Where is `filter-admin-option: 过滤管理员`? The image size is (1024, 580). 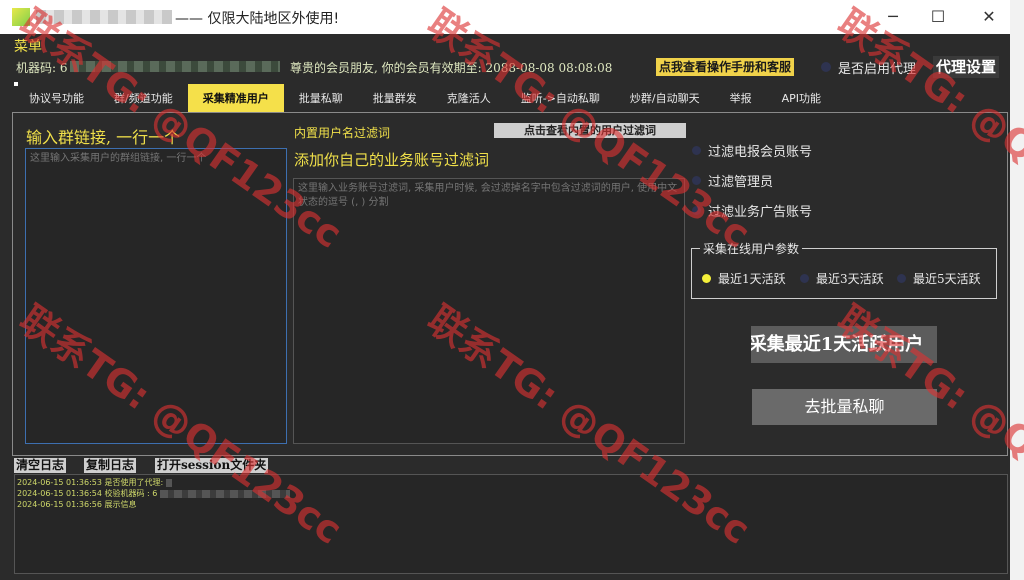
filter-admin-option: 过滤管理员 is located at coordinates (732, 180).